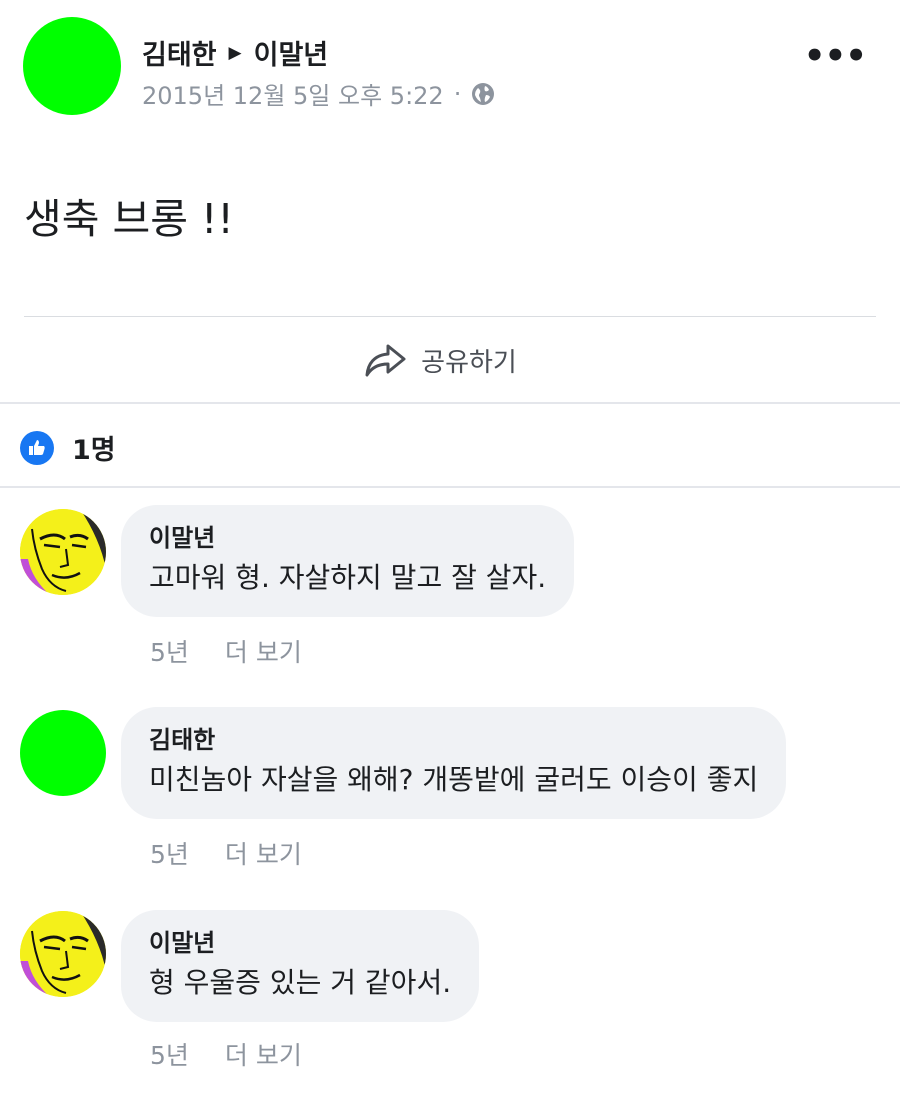 The image size is (900, 1094). Describe the element at coordinates (37, 447) in the screenshot. I see `thumbs-up-icon` at that location.